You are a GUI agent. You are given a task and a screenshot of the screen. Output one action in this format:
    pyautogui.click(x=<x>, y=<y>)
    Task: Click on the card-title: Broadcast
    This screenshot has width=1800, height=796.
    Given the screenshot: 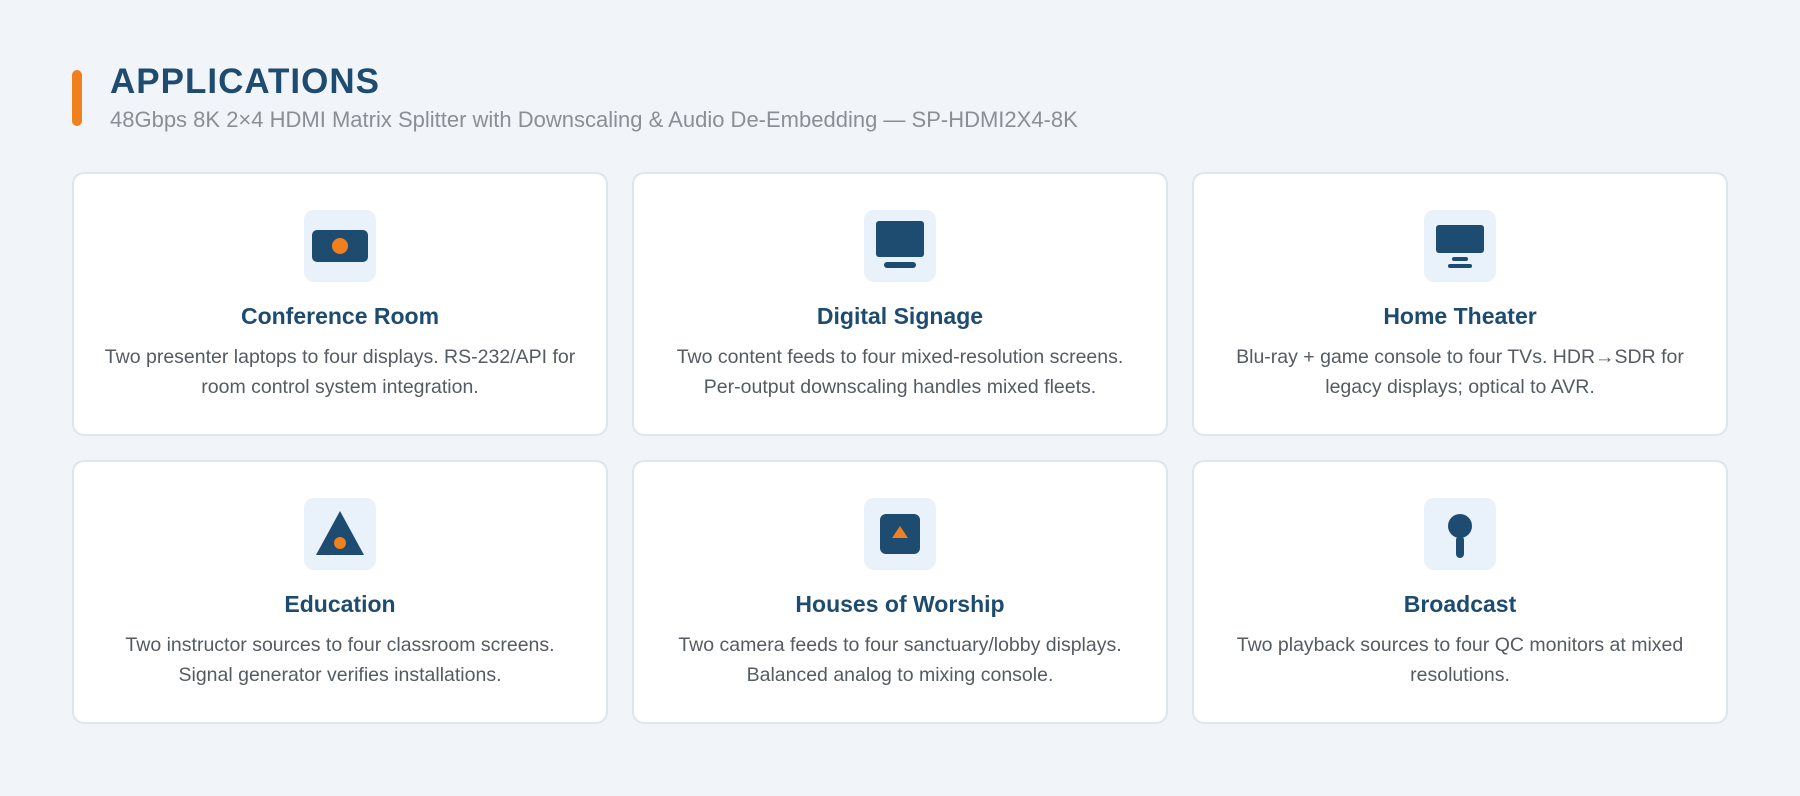 What is the action you would take?
    pyautogui.click(x=1460, y=604)
    